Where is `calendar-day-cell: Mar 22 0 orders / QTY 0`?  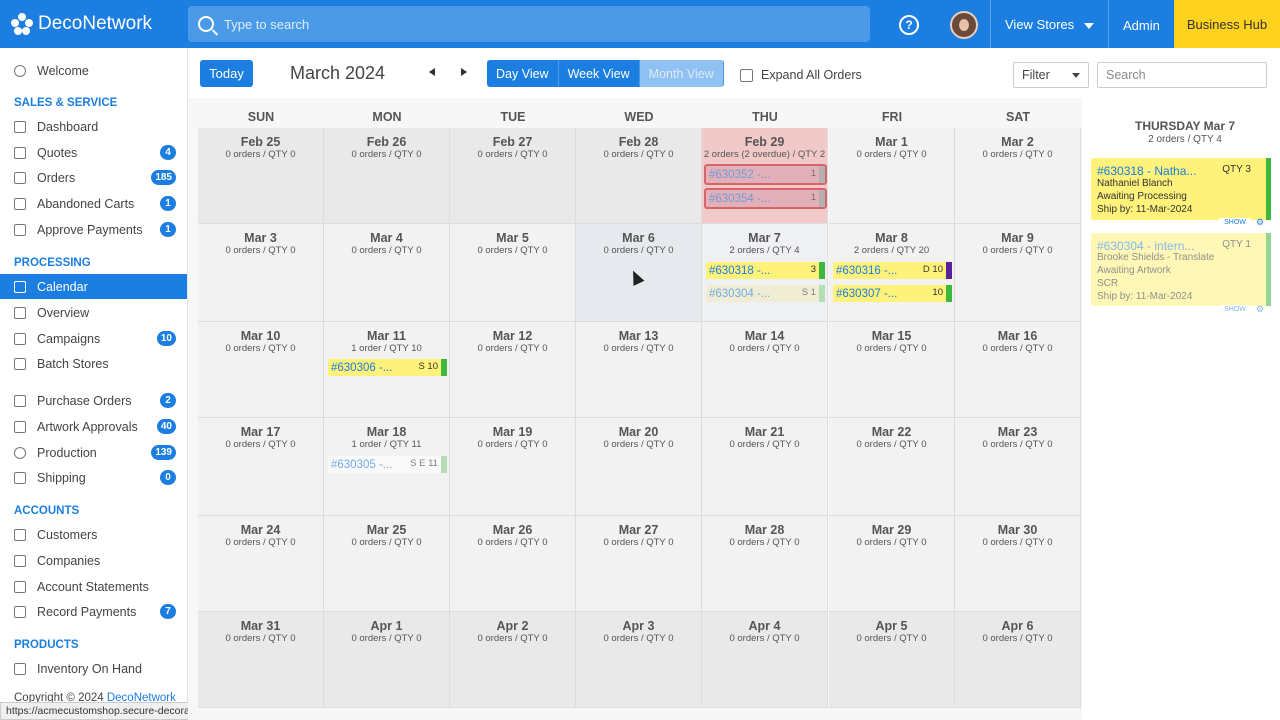
calendar-day-cell: Mar 22 0 orders / QTY 0 is located at coordinates (892, 467).